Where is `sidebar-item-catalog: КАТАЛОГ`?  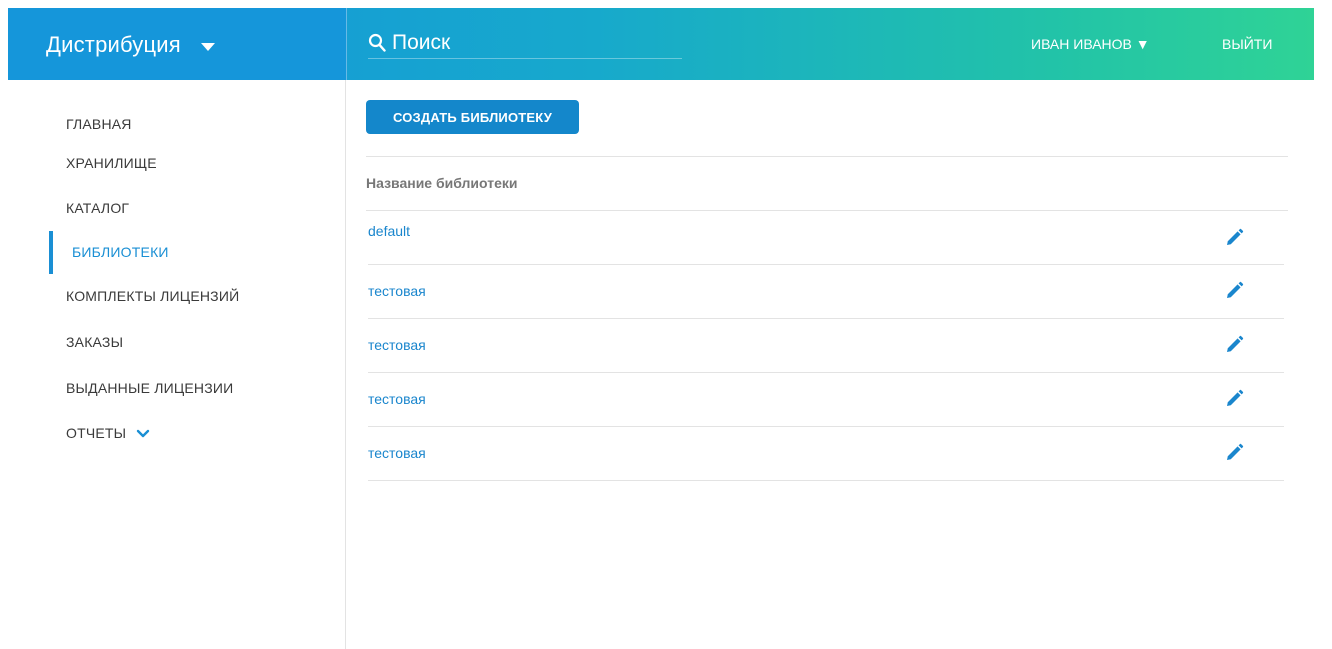
sidebar-item-catalog: КАТАЛОГ is located at coordinates (97, 208).